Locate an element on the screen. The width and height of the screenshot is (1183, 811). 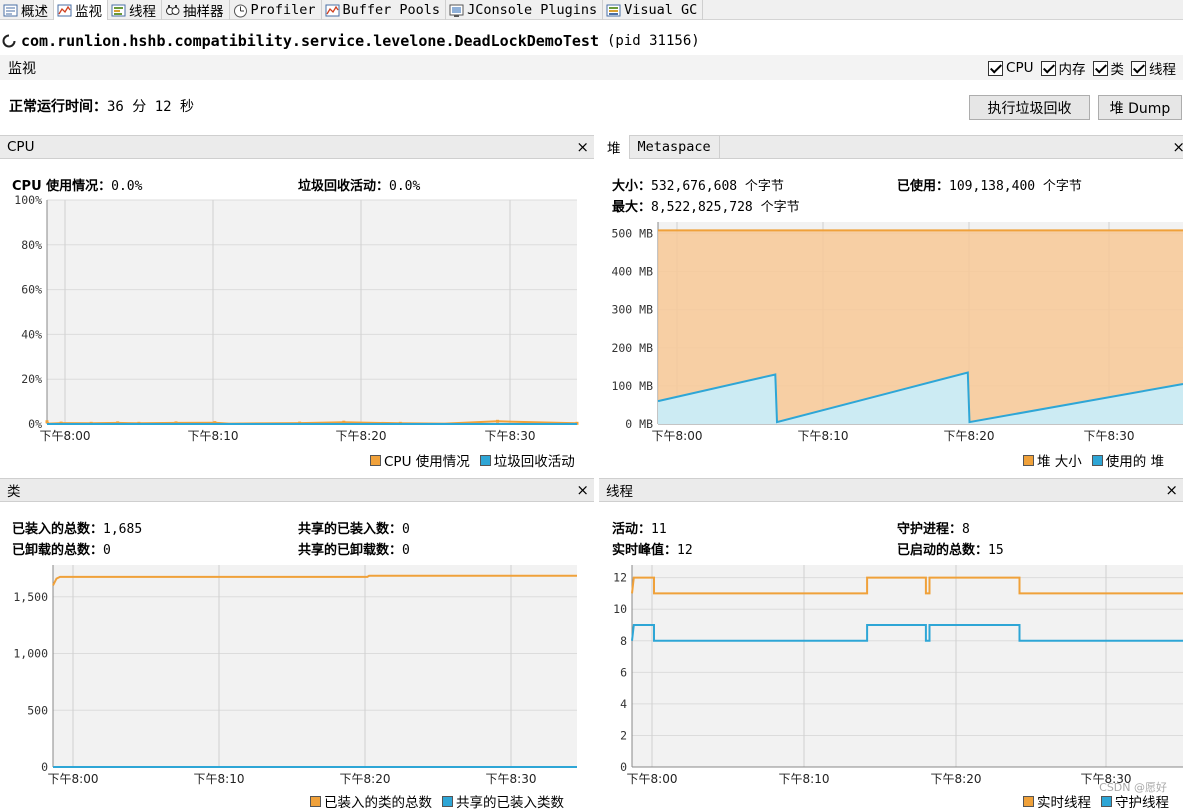
classes-close-icon: × is located at coordinates (582, 490).